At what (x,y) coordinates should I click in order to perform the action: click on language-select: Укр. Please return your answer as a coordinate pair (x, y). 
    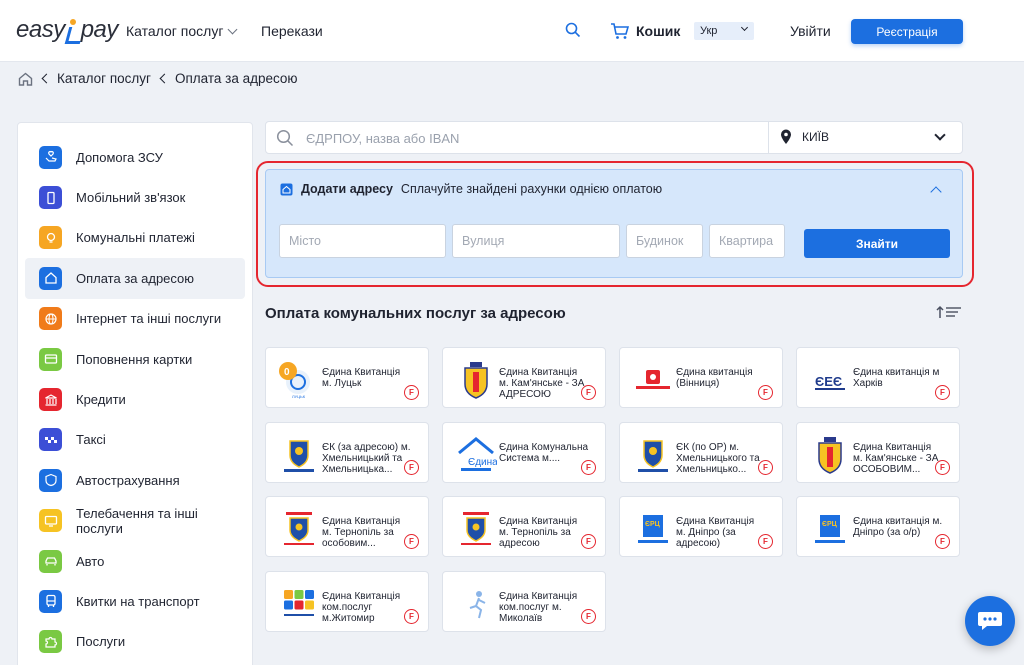
    Looking at the image, I should click on (724, 31).